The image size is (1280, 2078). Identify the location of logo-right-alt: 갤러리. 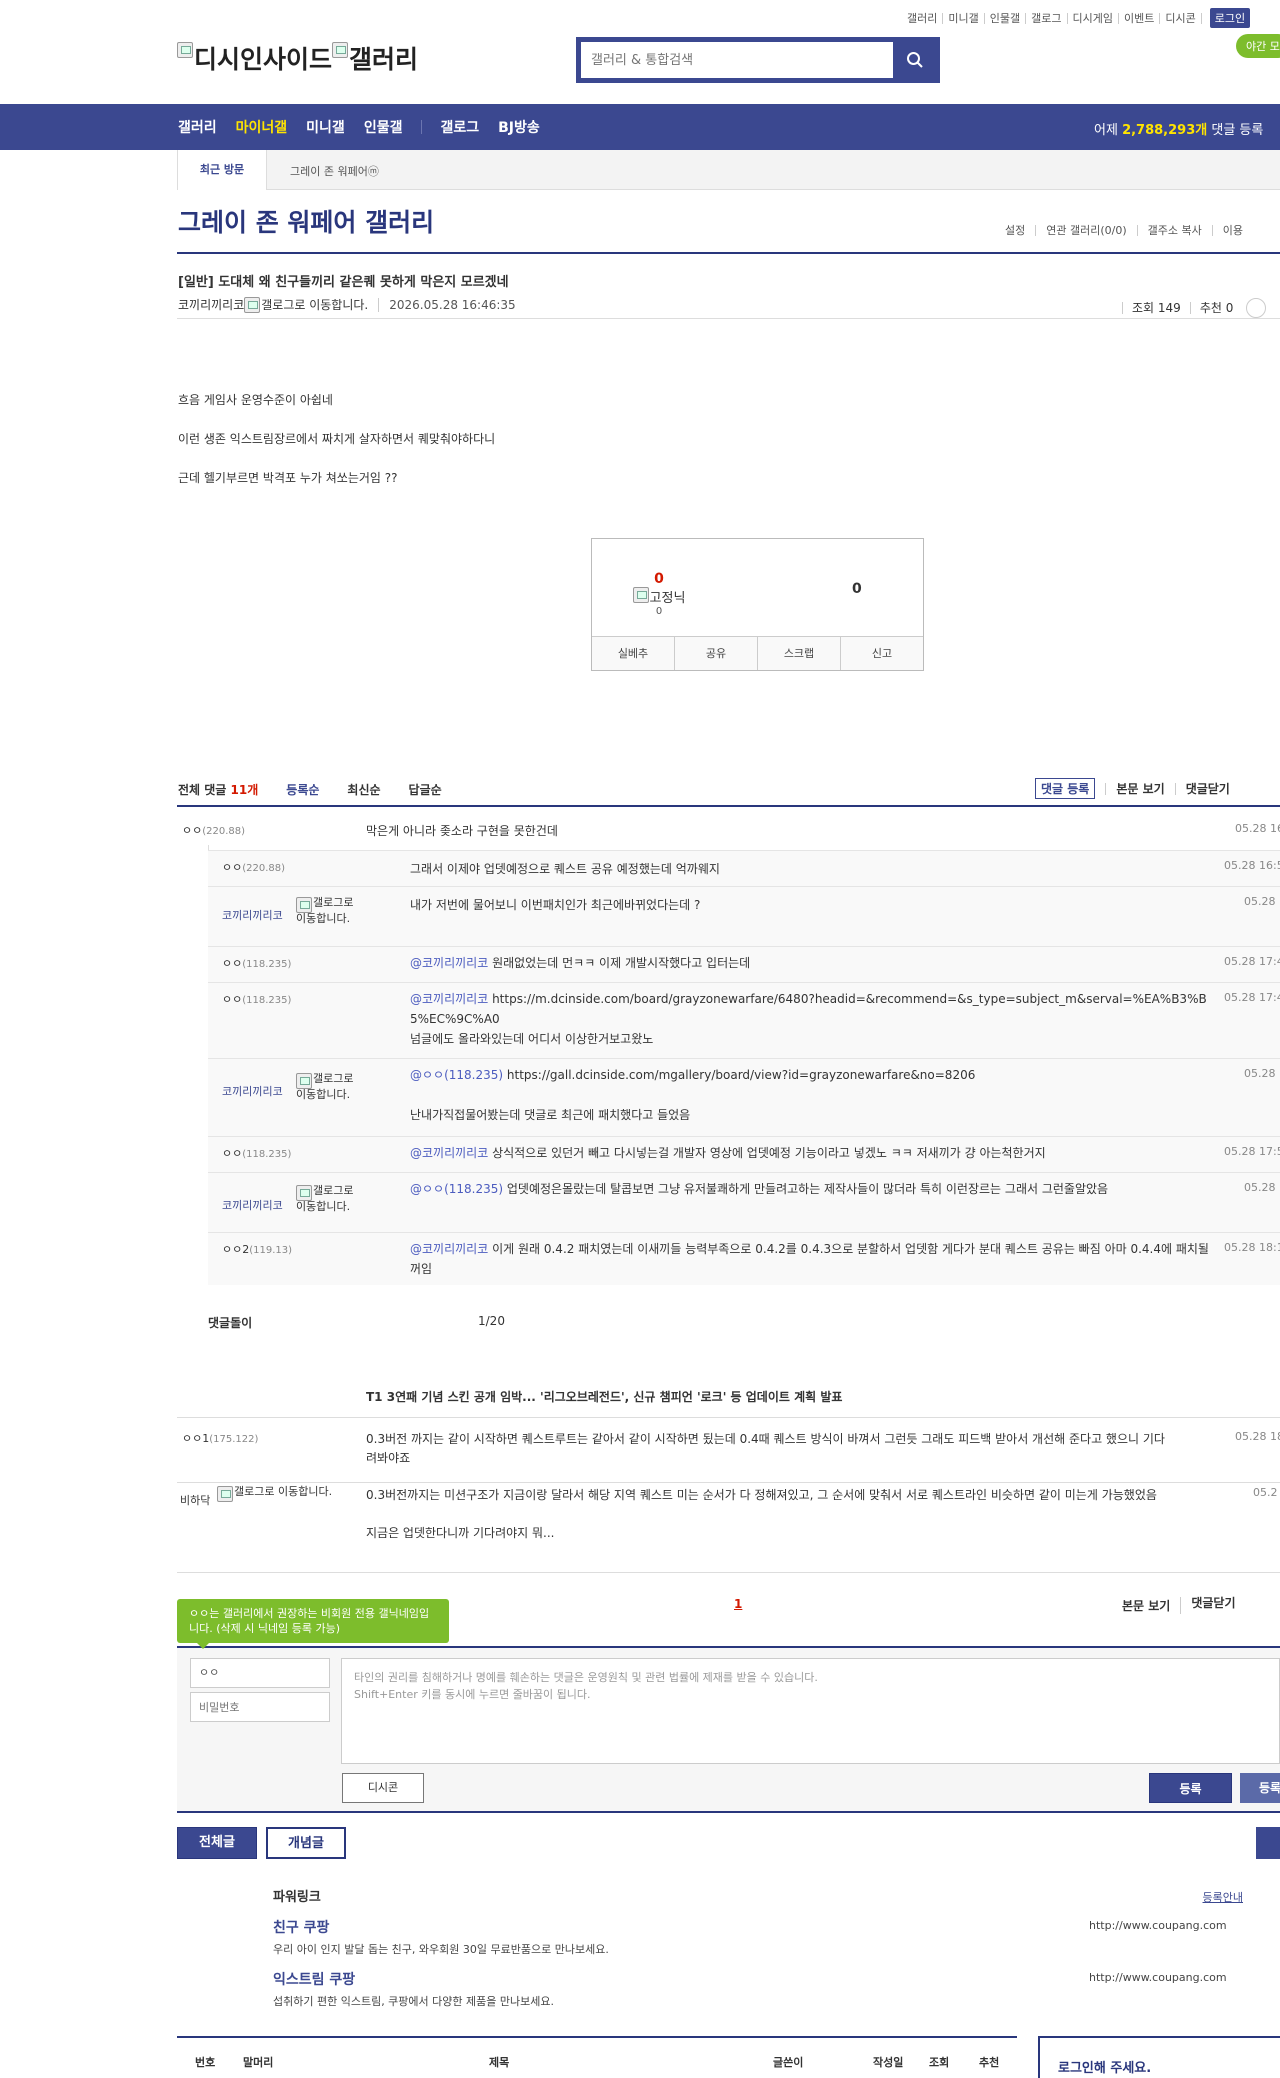
(384, 59).